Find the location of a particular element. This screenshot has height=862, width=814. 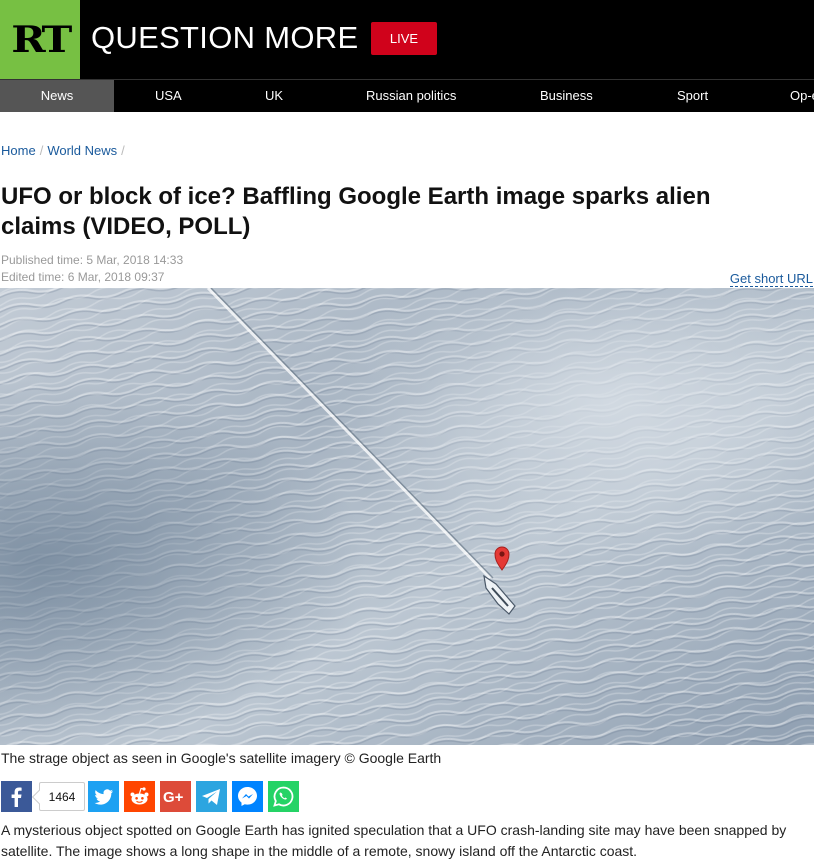

breadcrumb: Home / World News / is located at coordinates (65, 150).